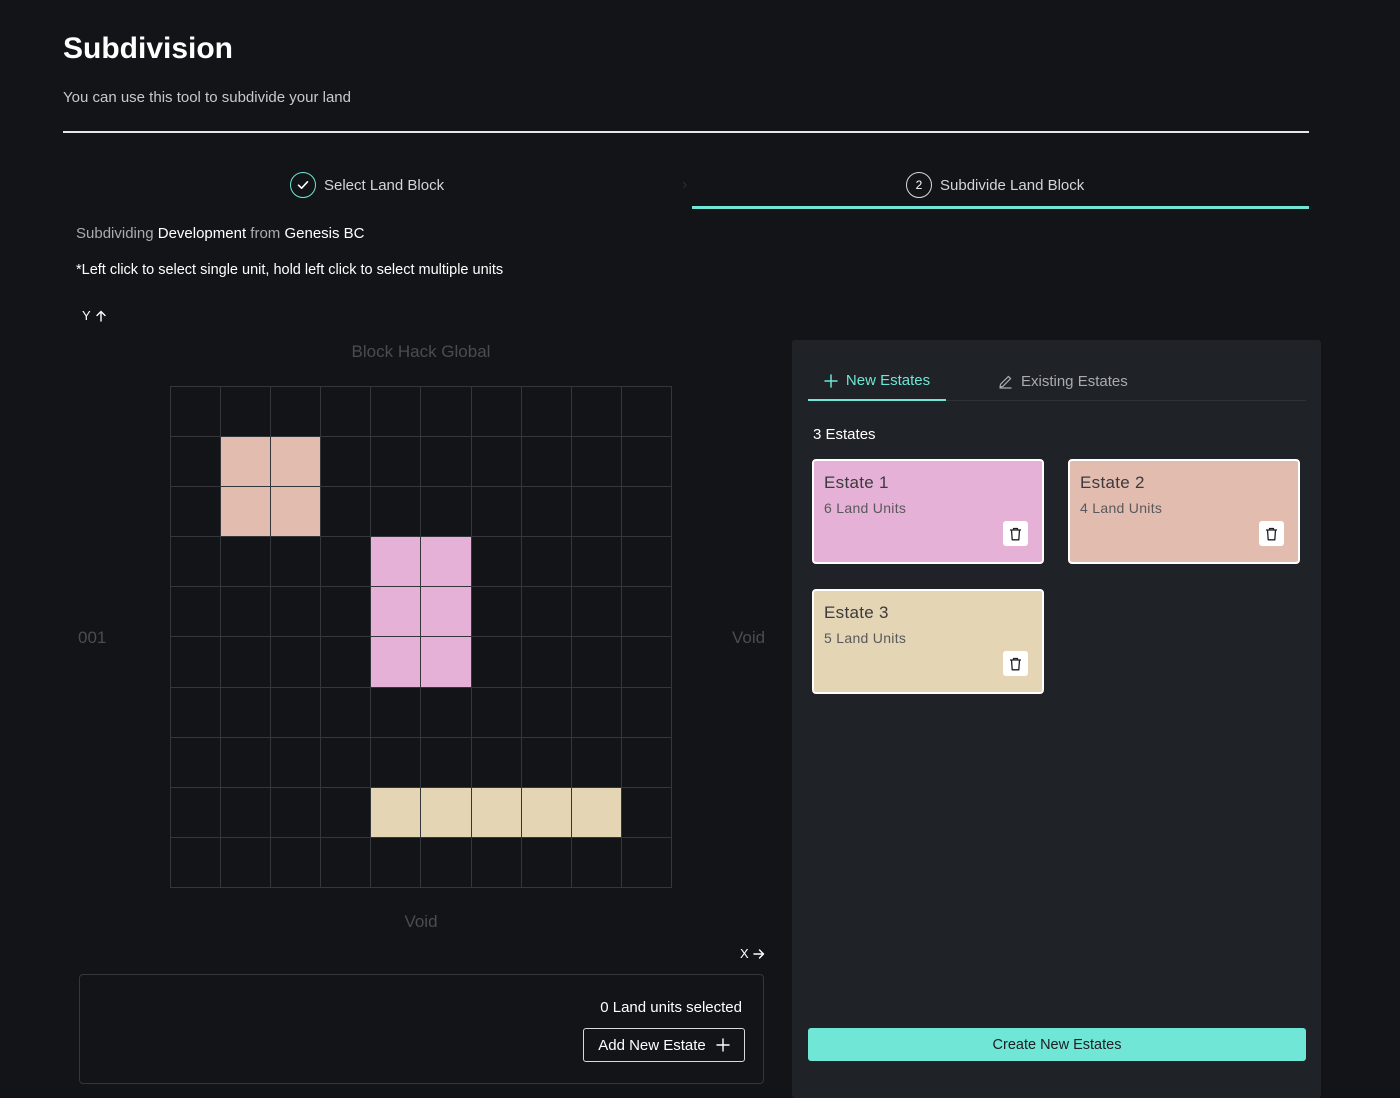  I want to click on add-new-estate-button: Add New Estate, so click(664, 1045).